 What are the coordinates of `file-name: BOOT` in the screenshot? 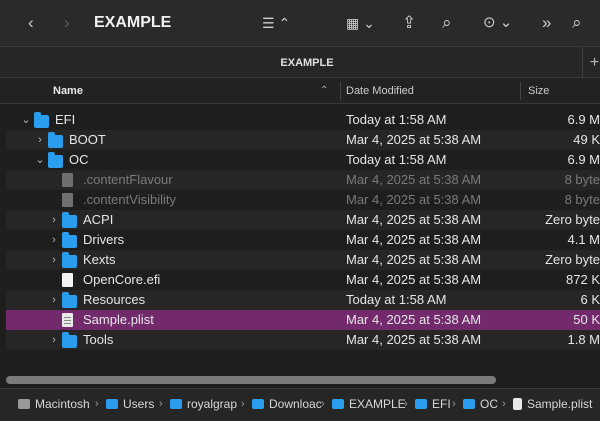 It's located at (87, 139).